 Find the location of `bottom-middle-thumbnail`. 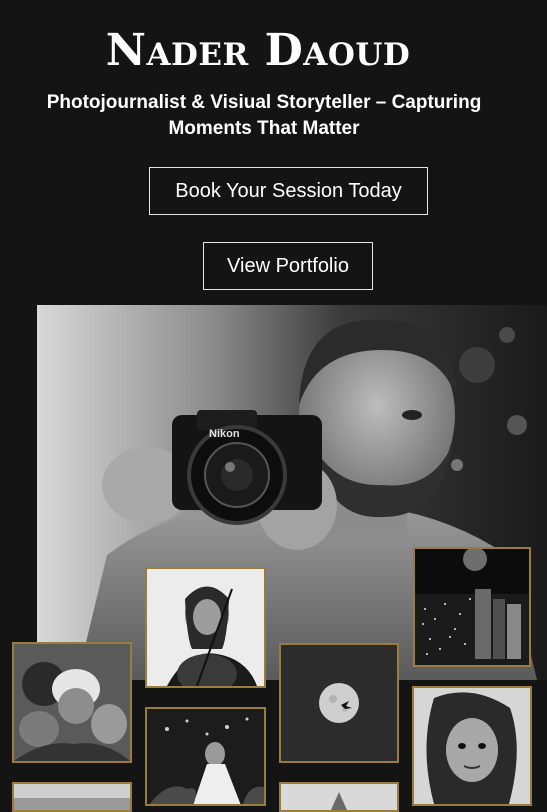

bottom-middle-thumbnail is located at coordinates (339, 797).